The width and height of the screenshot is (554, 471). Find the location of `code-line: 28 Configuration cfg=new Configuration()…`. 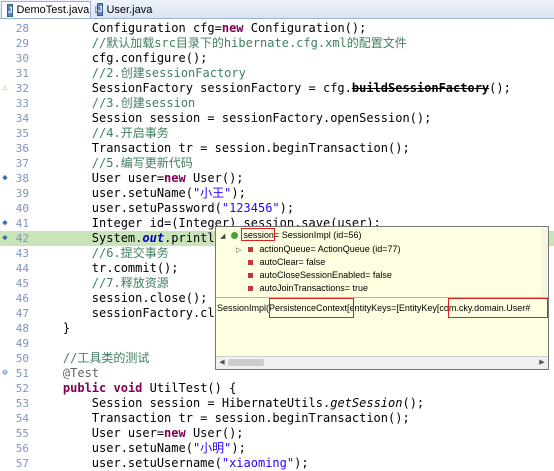

code-line: 28 Configuration cfg=new Configuration()… is located at coordinates (277, 28).